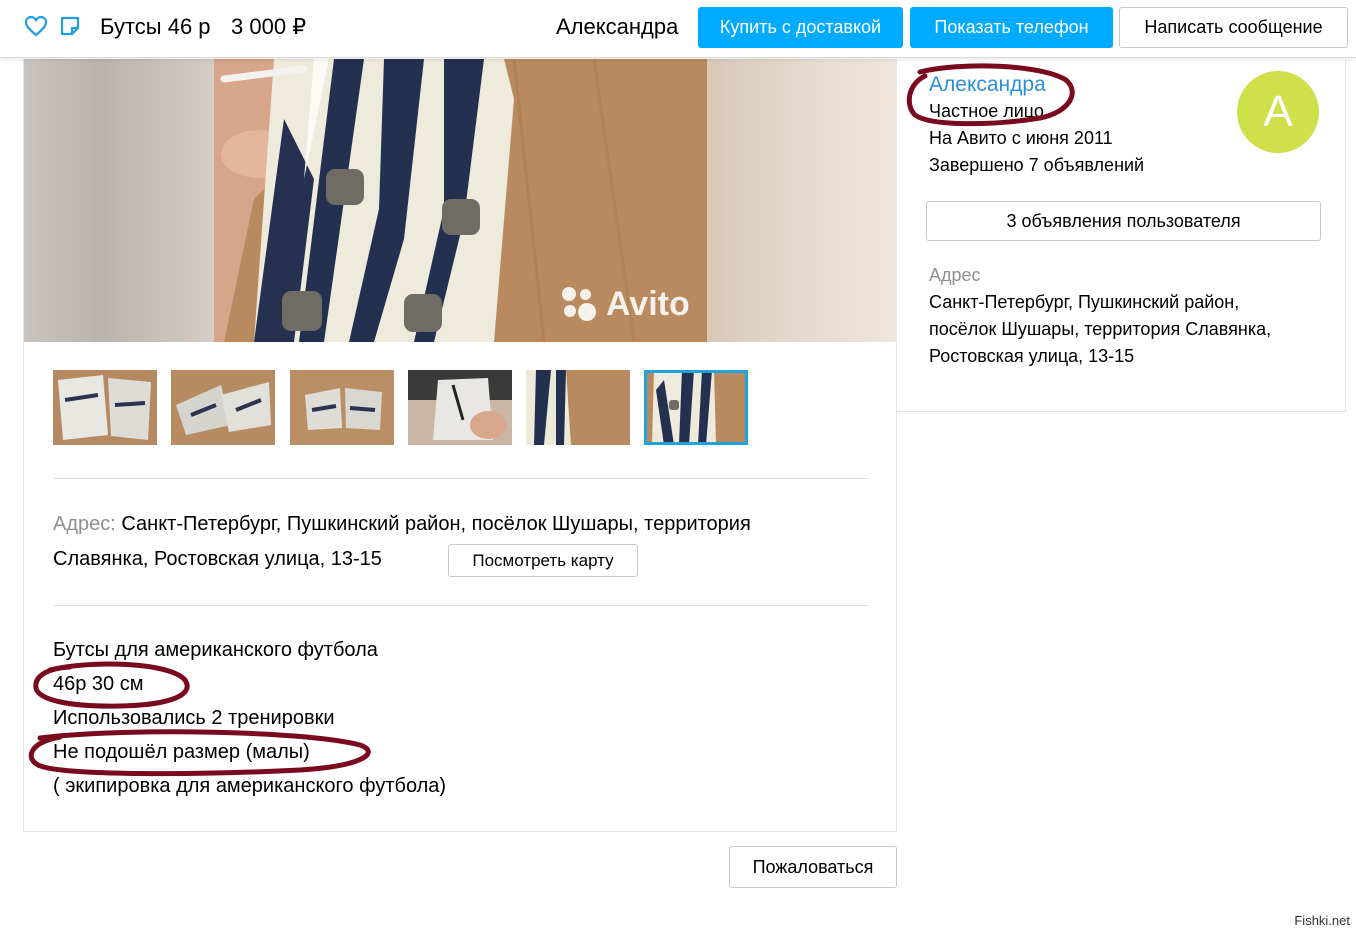 The width and height of the screenshot is (1356, 932). I want to click on address-label: Адрес:, so click(84, 524).